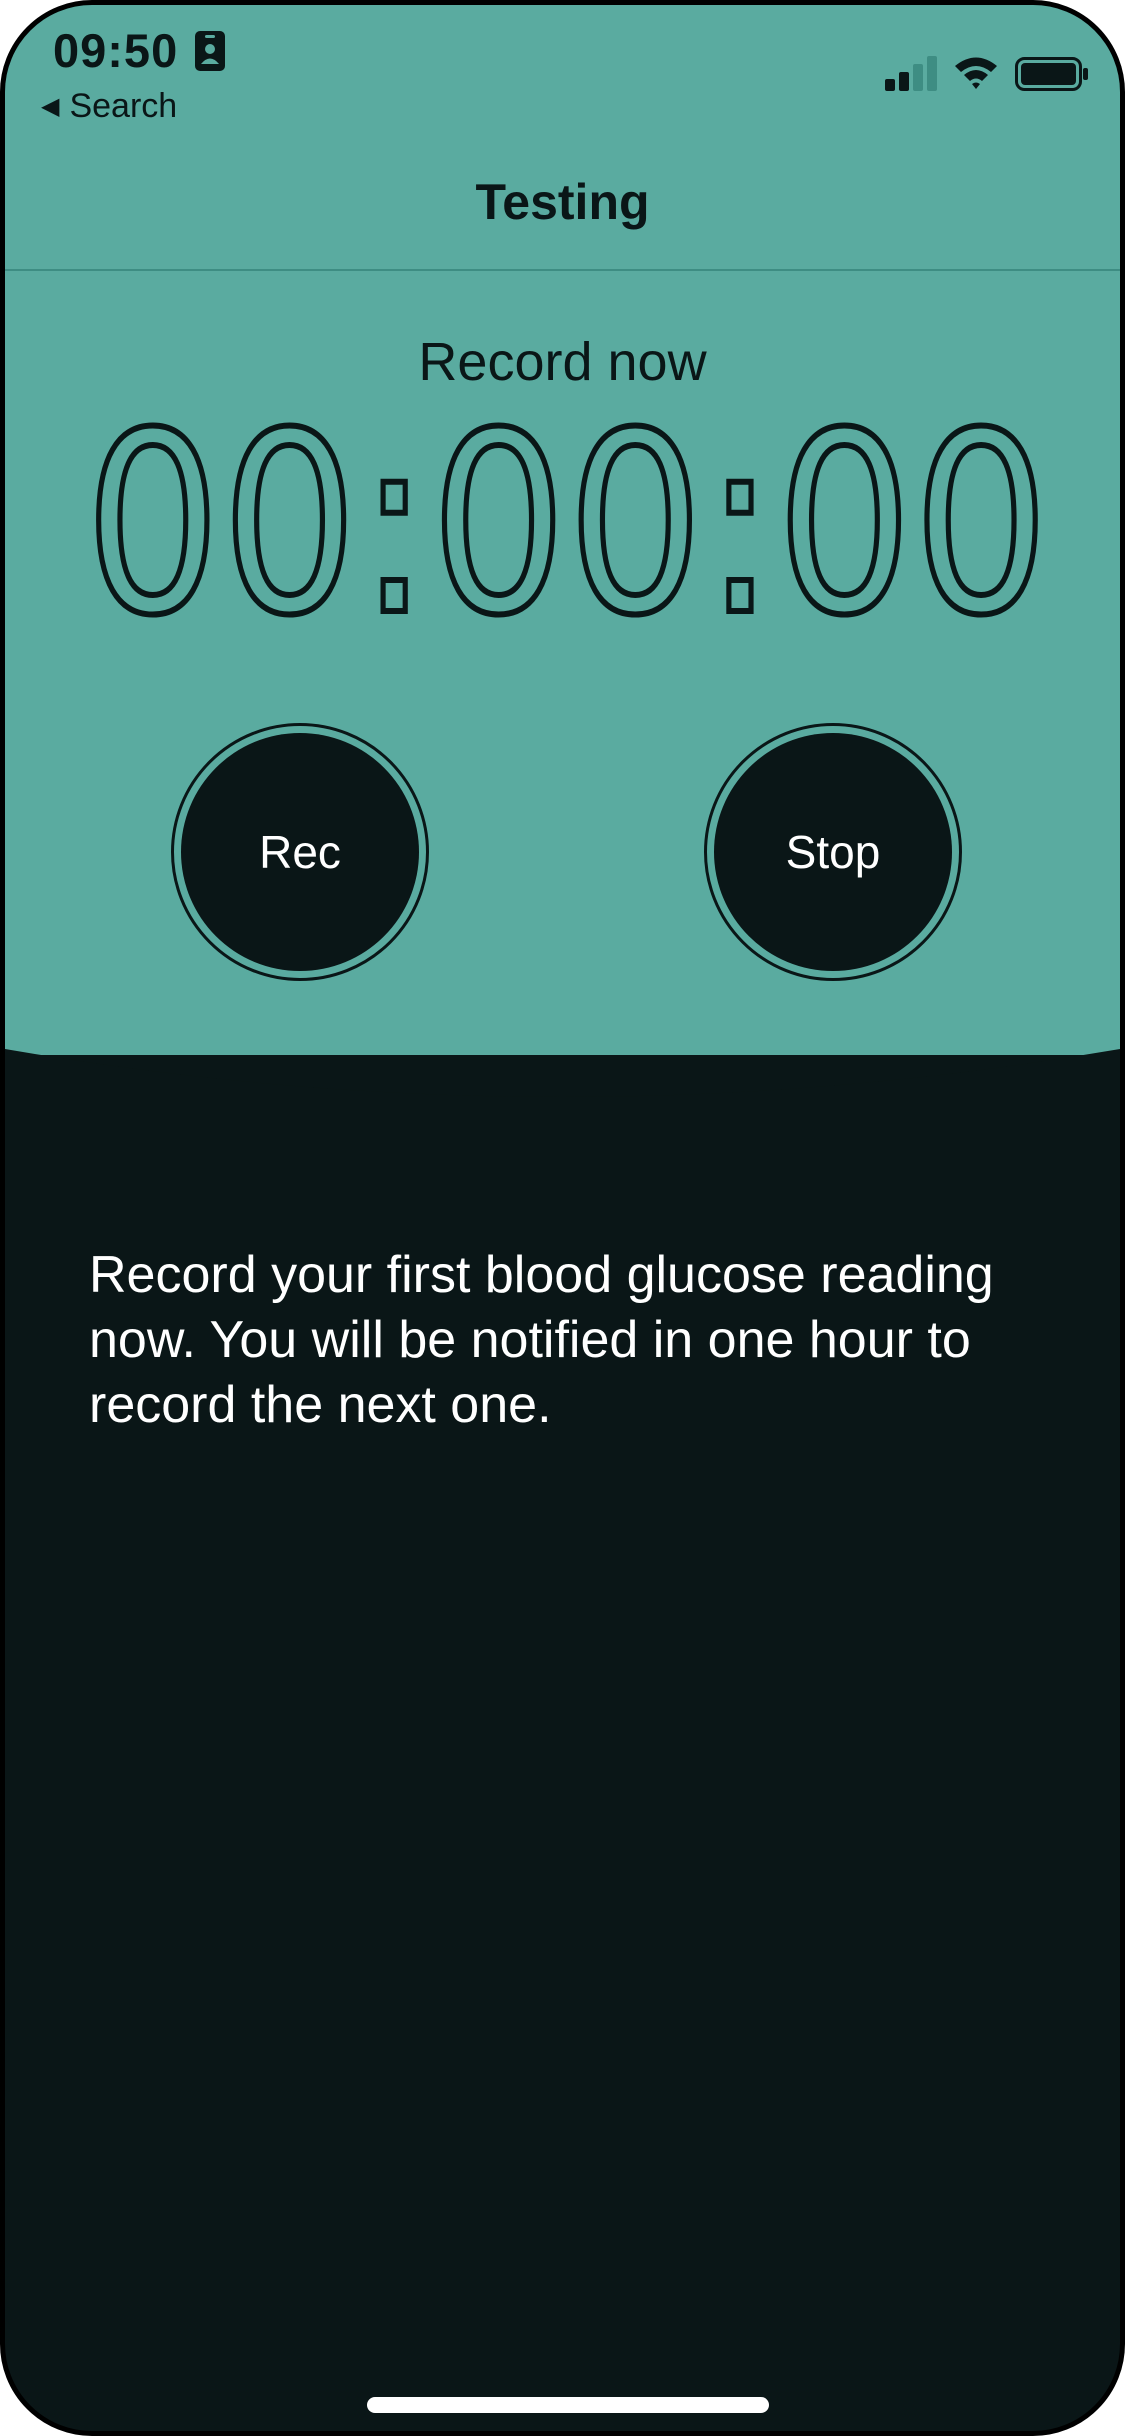  I want to click on page-title: Testing, so click(562, 202).